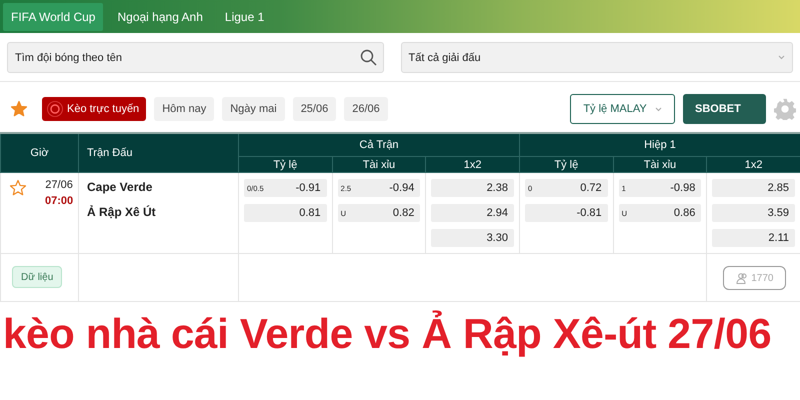 This screenshot has height=400, width=800. What do you see at coordinates (724, 109) in the screenshot?
I see `bookmaker-dropdown: SBOBET` at bounding box center [724, 109].